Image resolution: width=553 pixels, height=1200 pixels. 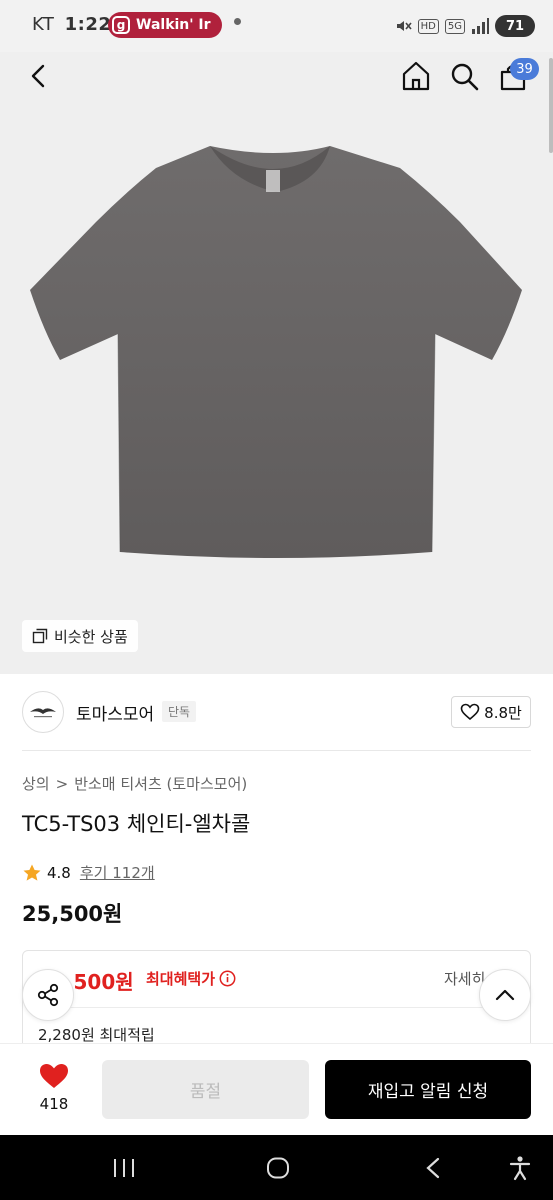 I want to click on restock-alert-button: 재입고 알림 신청, so click(x=428, y=1089).